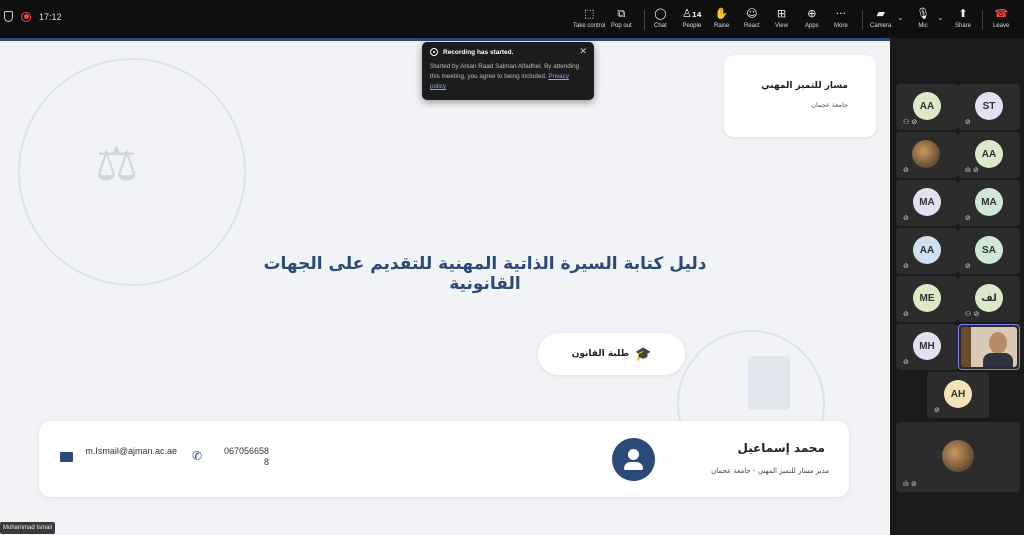 This screenshot has width=1024, height=535. Describe the element at coordinates (769, 383) in the screenshot. I see `document-icon` at that location.